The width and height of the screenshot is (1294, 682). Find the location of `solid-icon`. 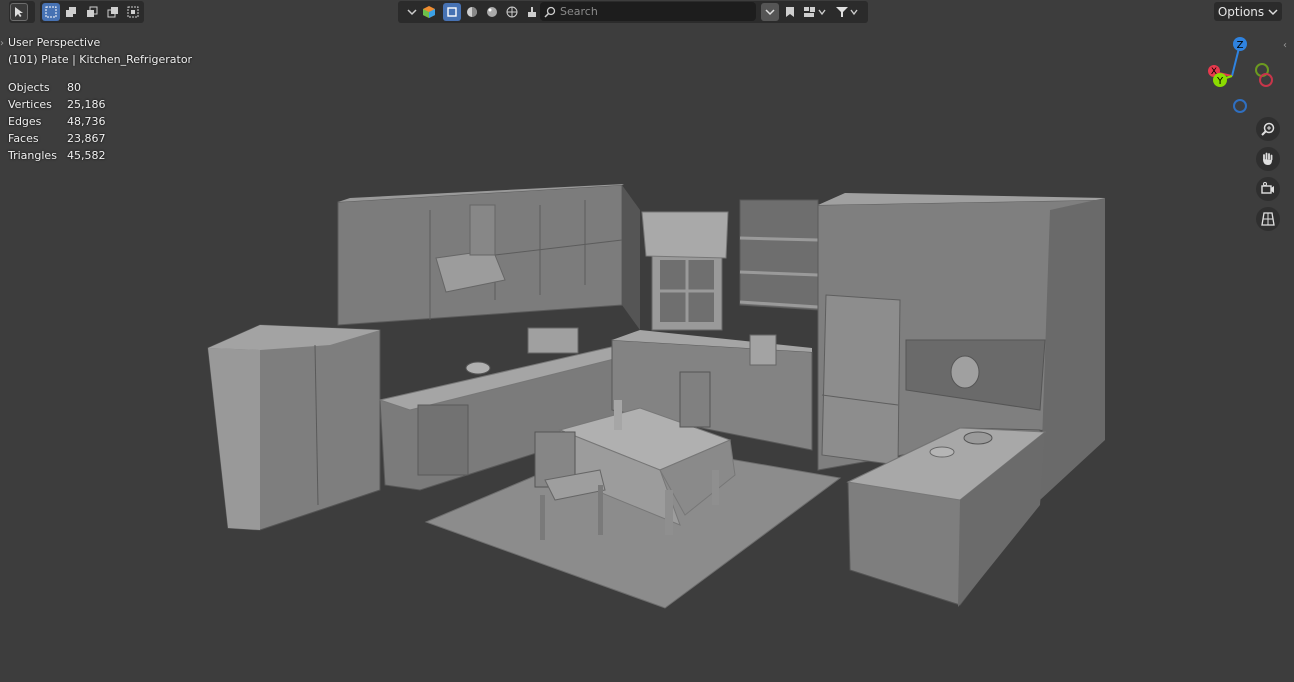

solid-icon is located at coordinates (472, 12).